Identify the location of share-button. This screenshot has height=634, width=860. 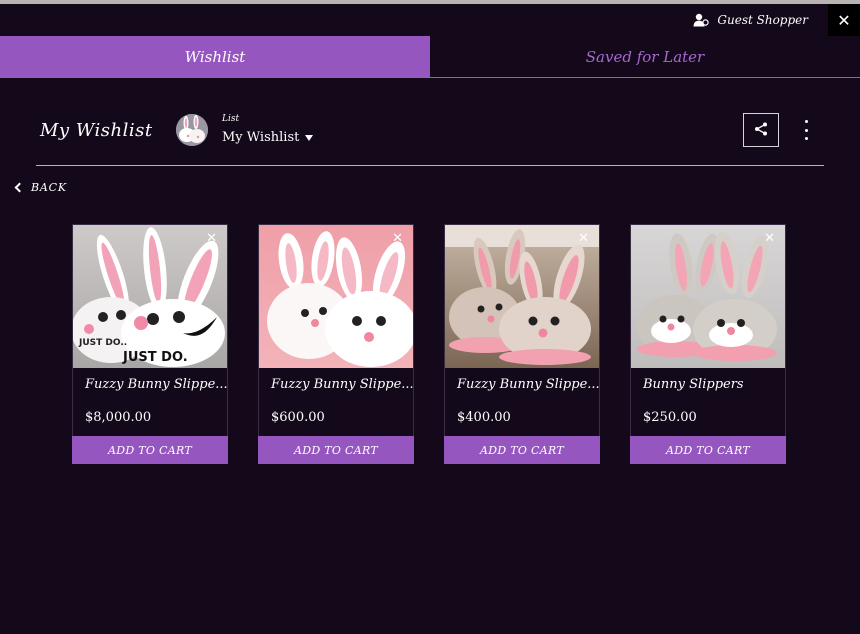
(761, 130).